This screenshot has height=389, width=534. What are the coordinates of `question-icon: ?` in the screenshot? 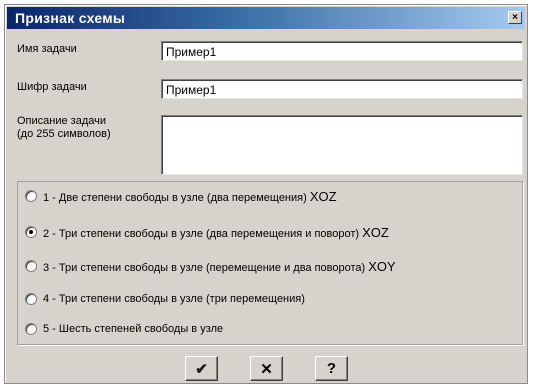 It's located at (331, 368).